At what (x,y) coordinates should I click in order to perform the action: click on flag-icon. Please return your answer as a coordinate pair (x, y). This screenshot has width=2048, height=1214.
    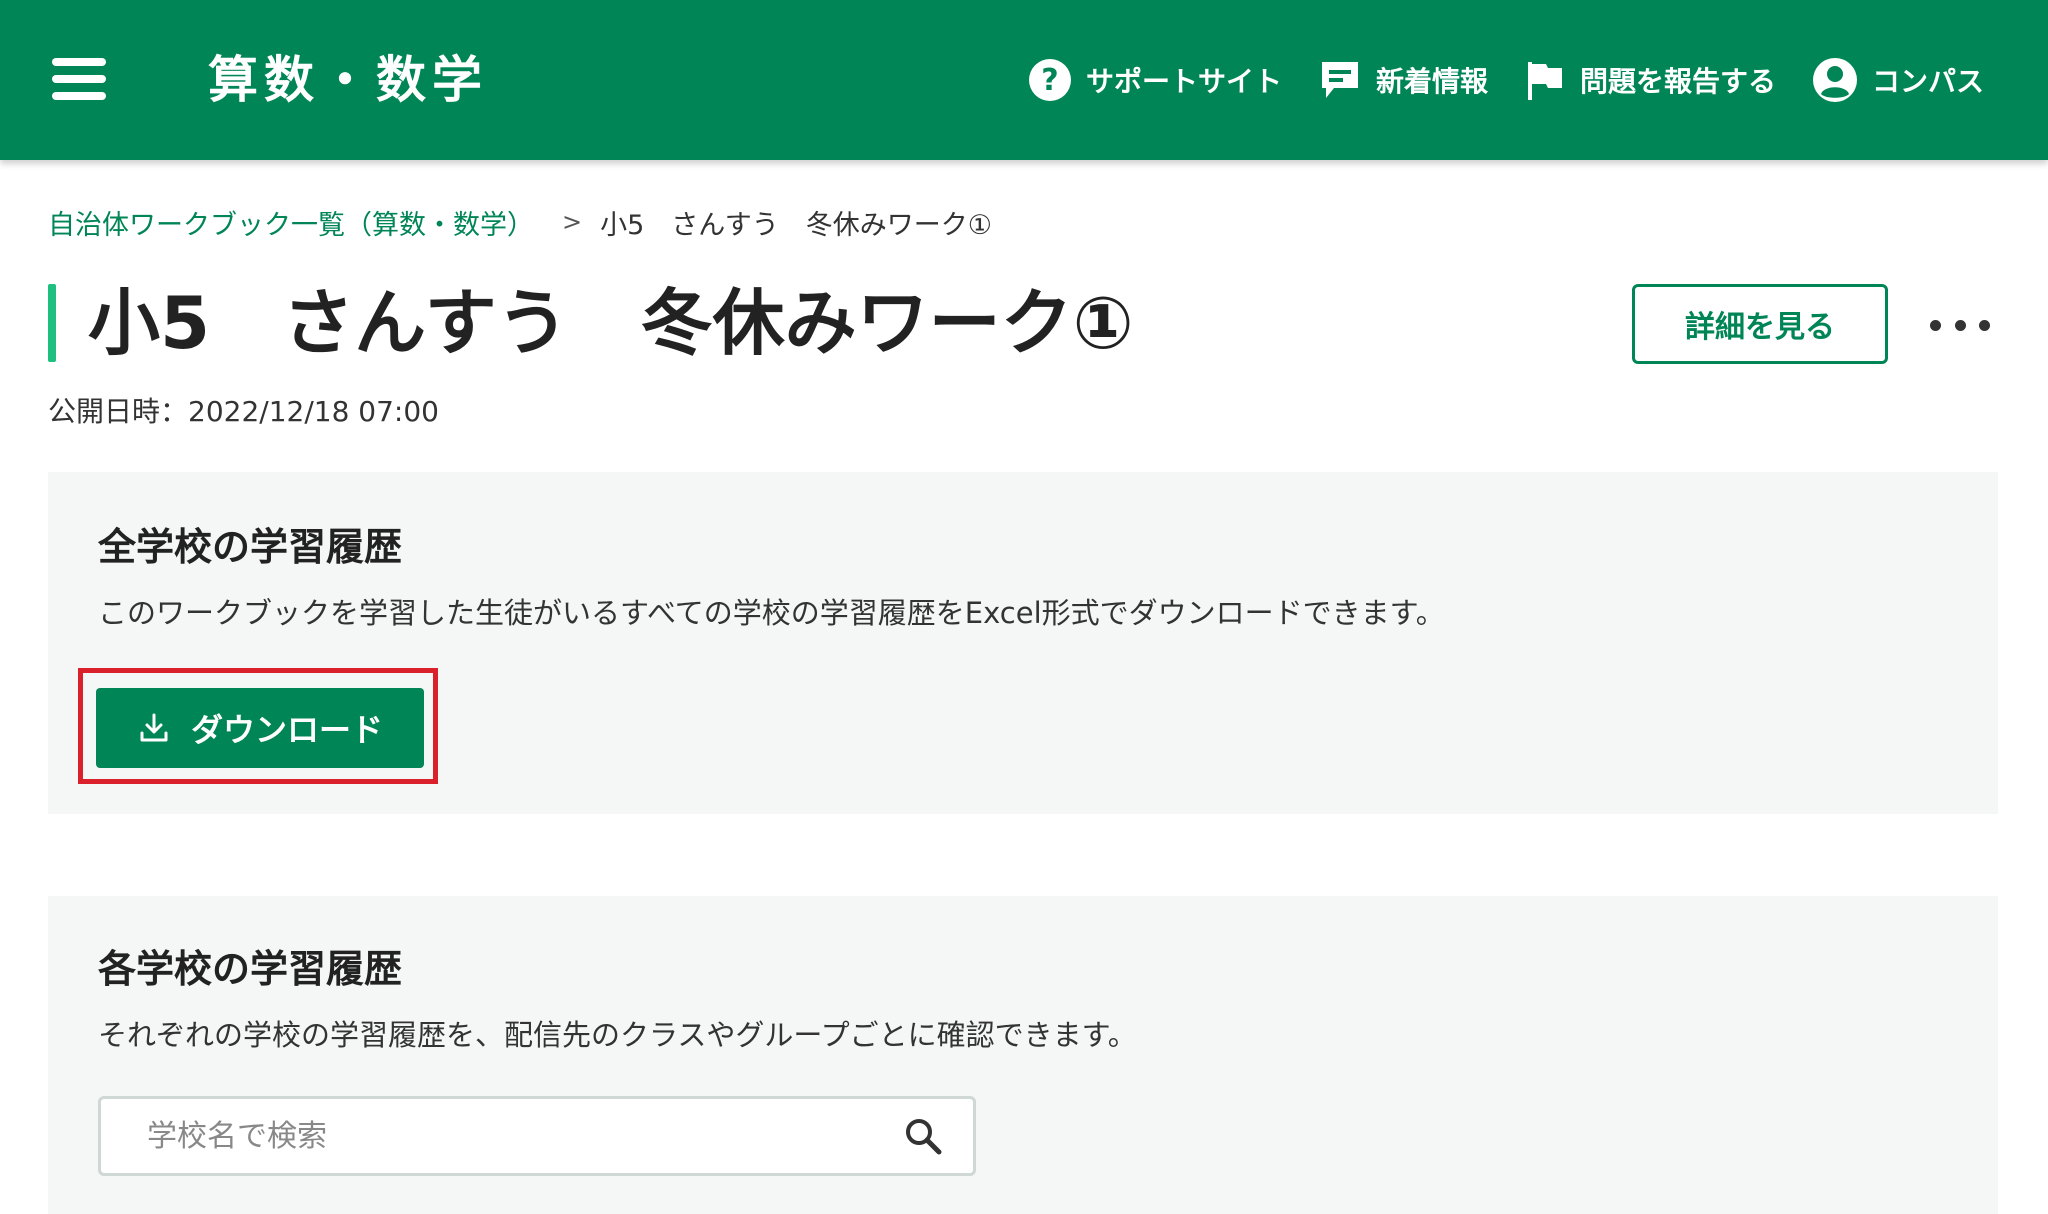
    Looking at the image, I should click on (1544, 81).